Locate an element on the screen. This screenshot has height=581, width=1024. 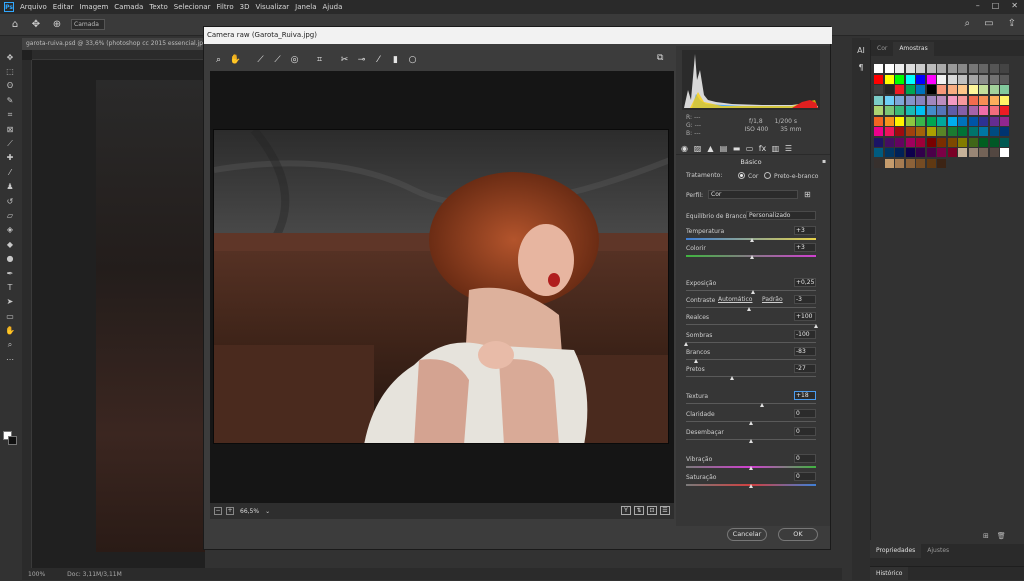
stamp-icon: ♟ is located at coordinates (10, 187).